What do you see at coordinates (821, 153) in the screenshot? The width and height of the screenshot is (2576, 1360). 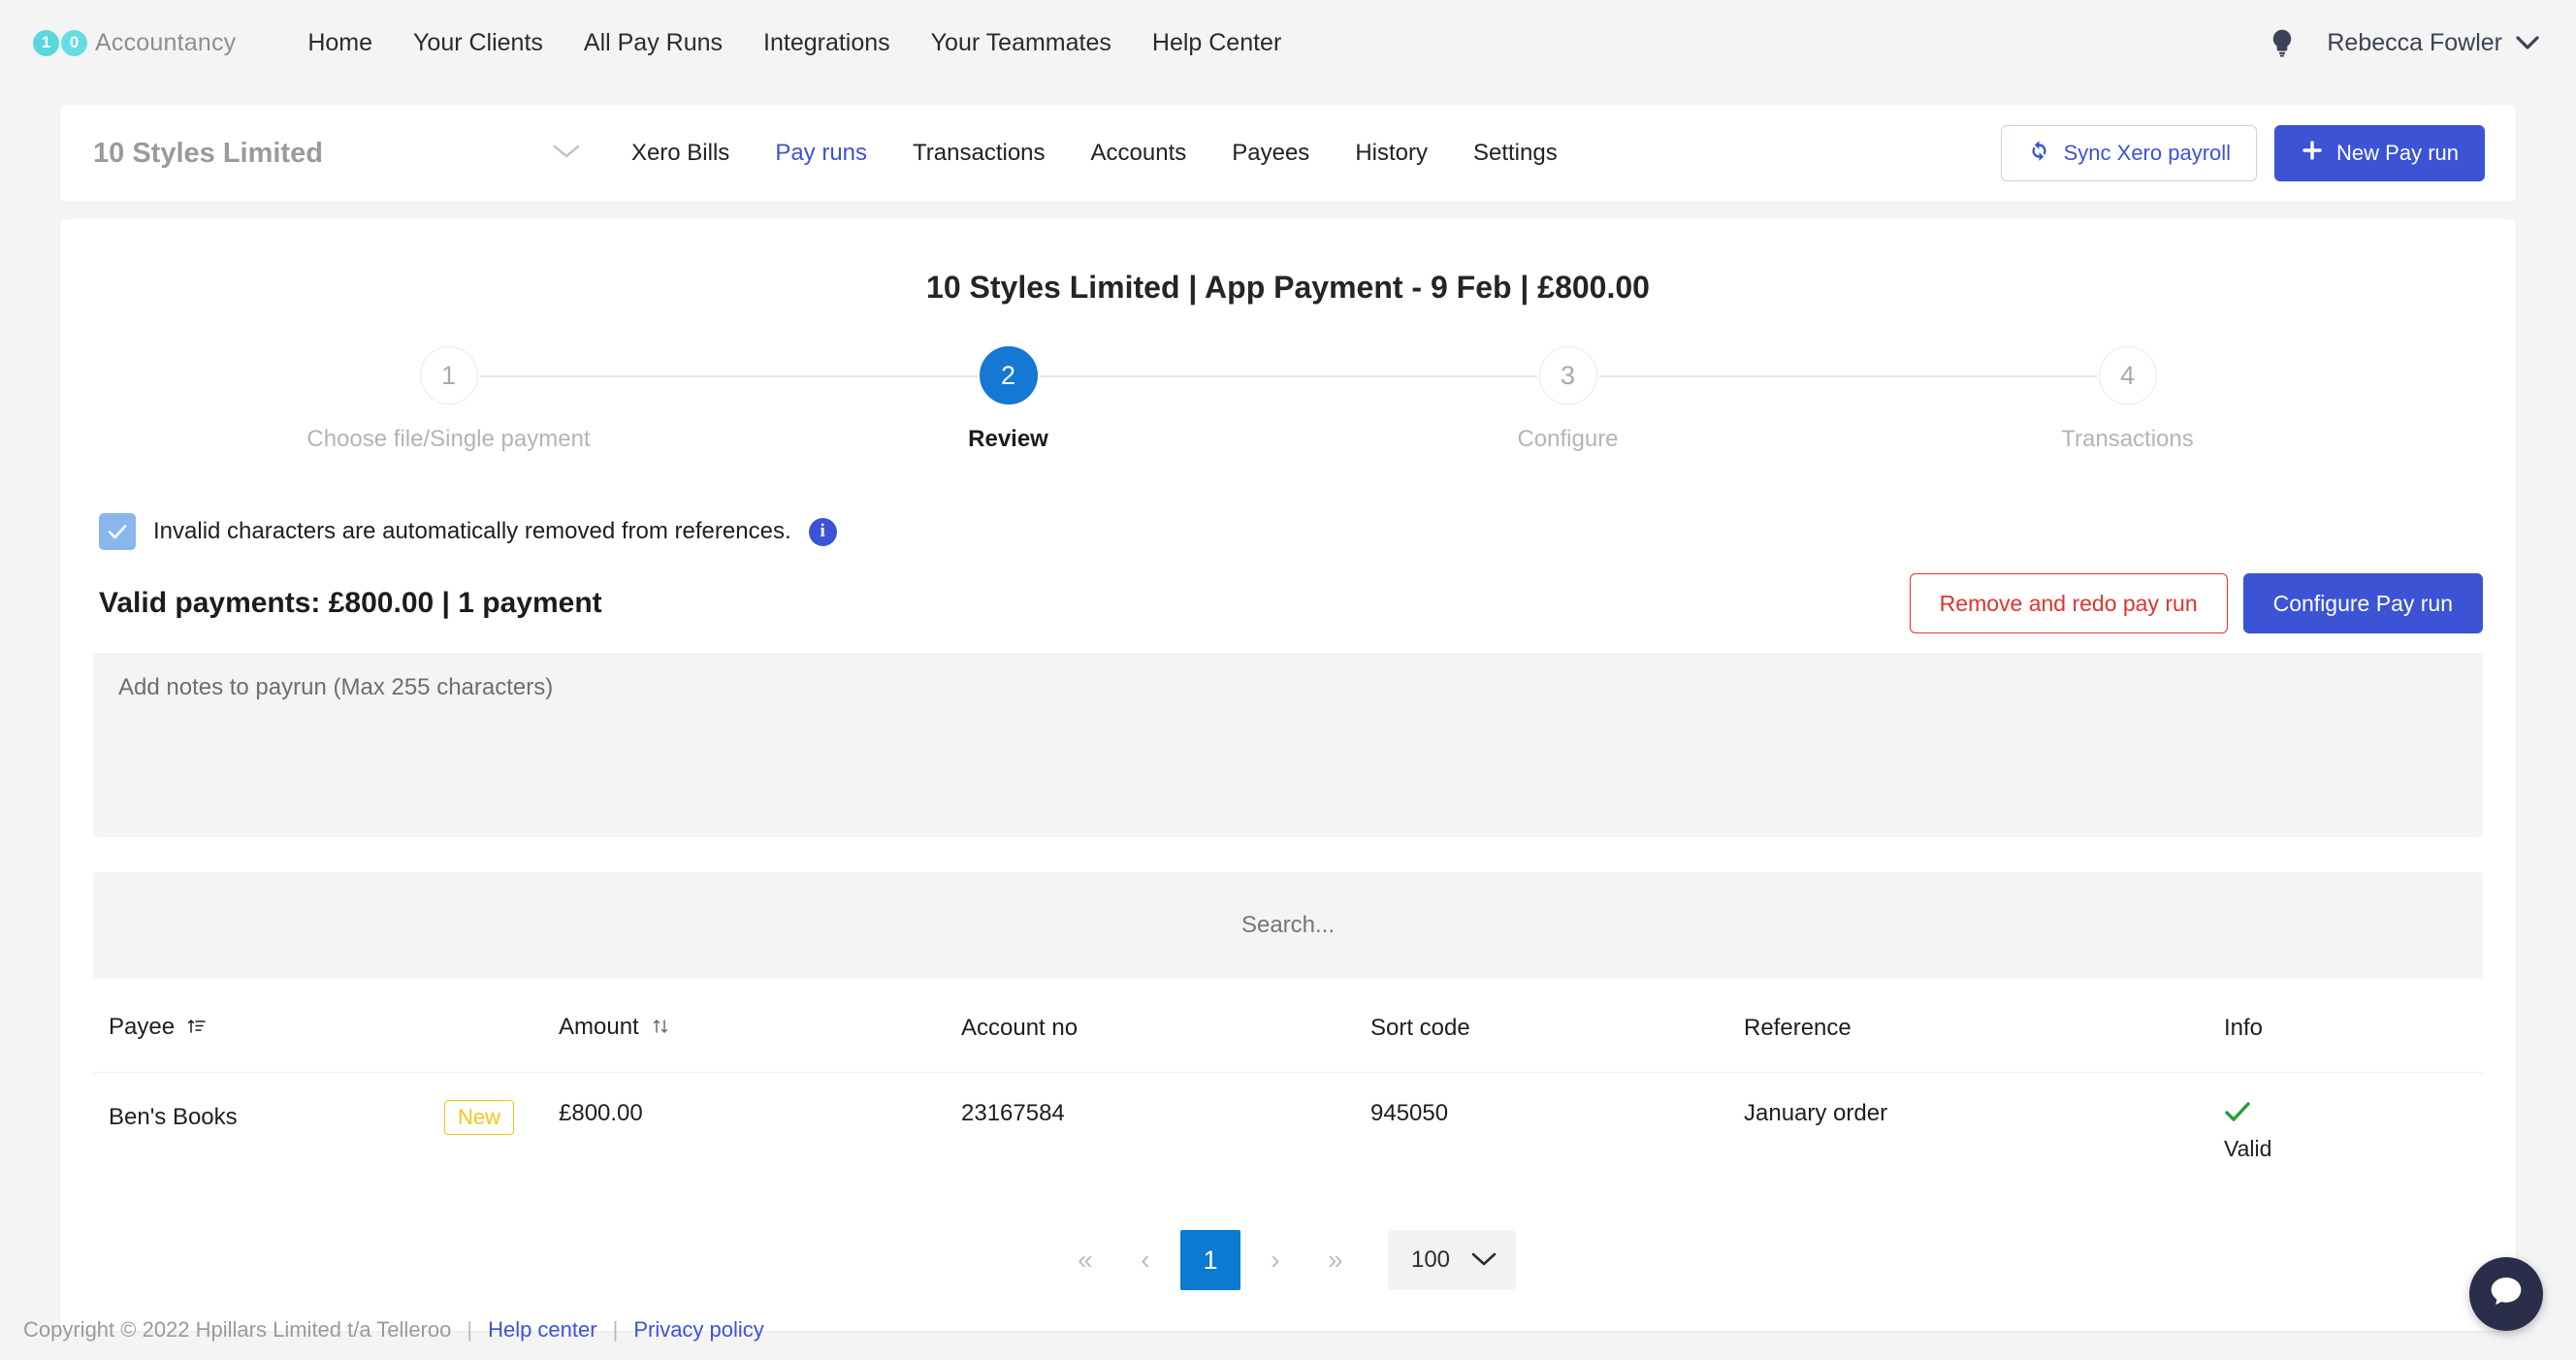 I see `tab-pay-runs: Pay runs` at bounding box center [821, 153].